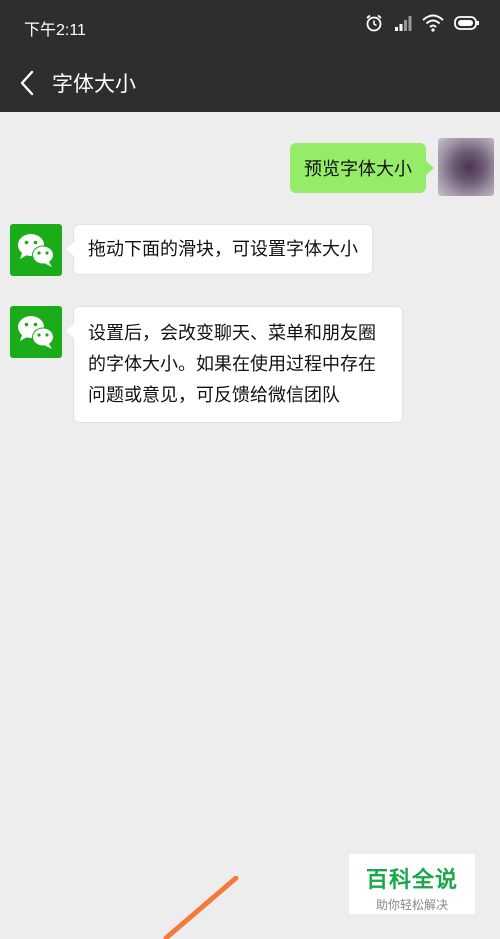 The height and width of the screenshot is (939, 500). I want to click on status-icons, so click(422, 23).